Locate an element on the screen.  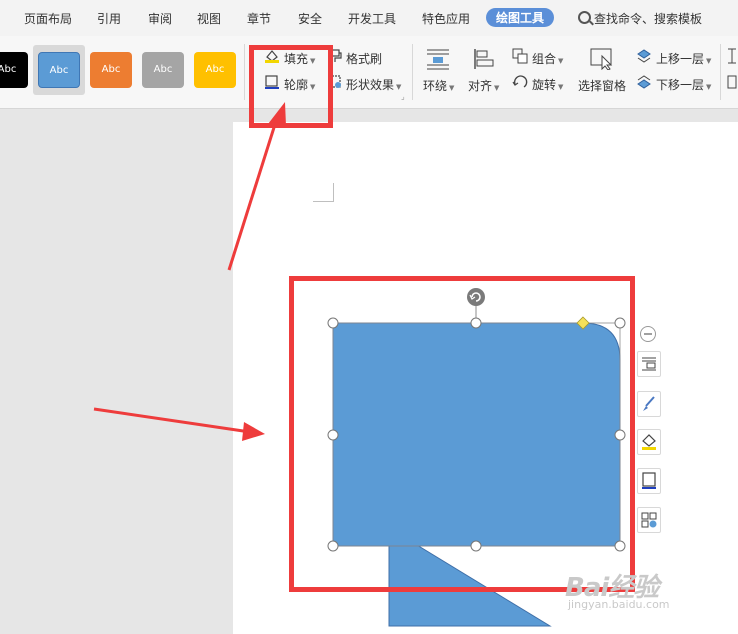
brush-icon is located at coordinates (649, 403).